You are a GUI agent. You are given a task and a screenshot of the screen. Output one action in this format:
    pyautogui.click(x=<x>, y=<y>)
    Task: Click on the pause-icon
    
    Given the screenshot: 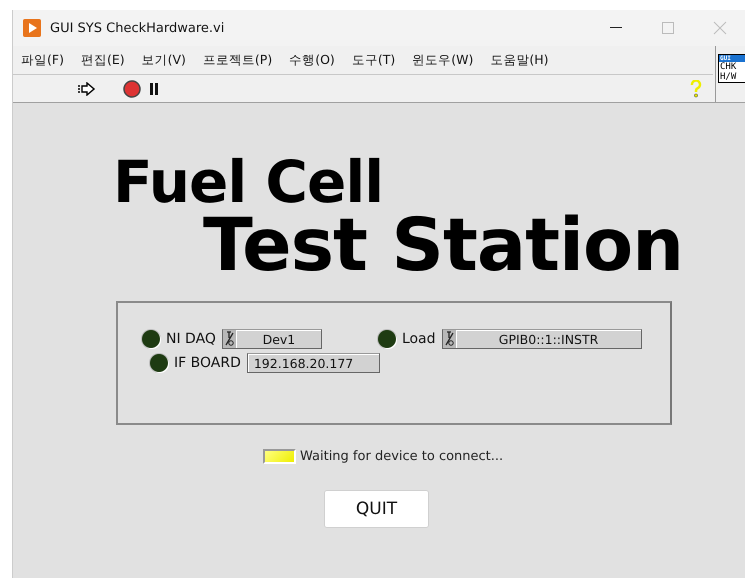 What is the action you would take?
    pyautogui.click(x=154, y=88)
    